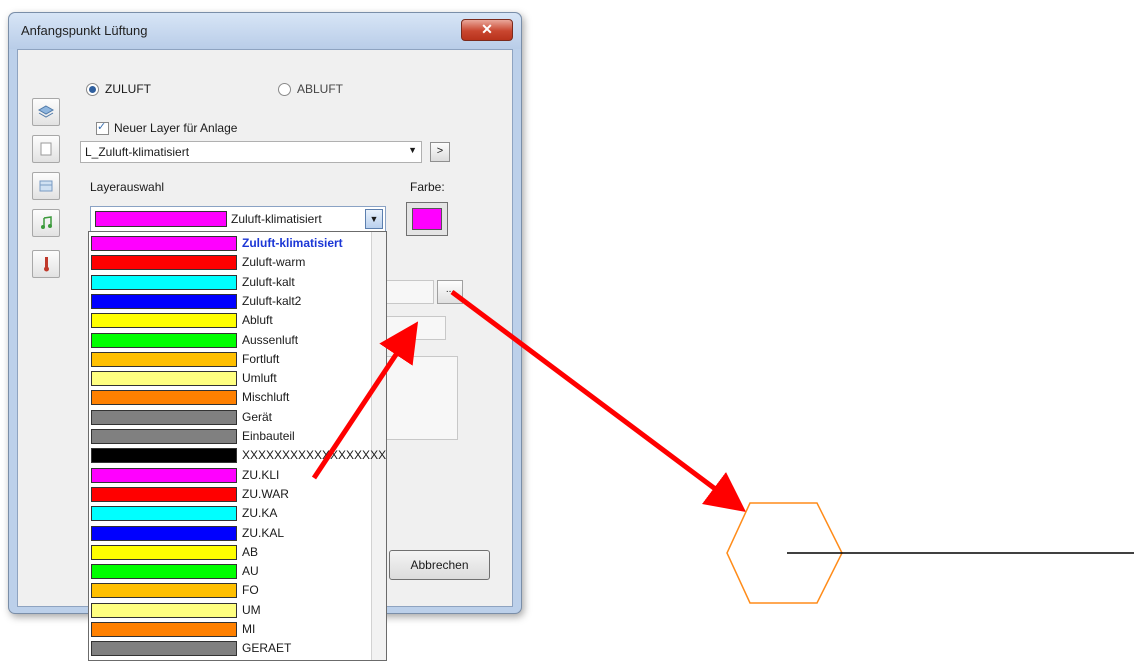  Describe the element at coordinates (598, 400) in the screenshot. I see `red-arrow-down` at that location.